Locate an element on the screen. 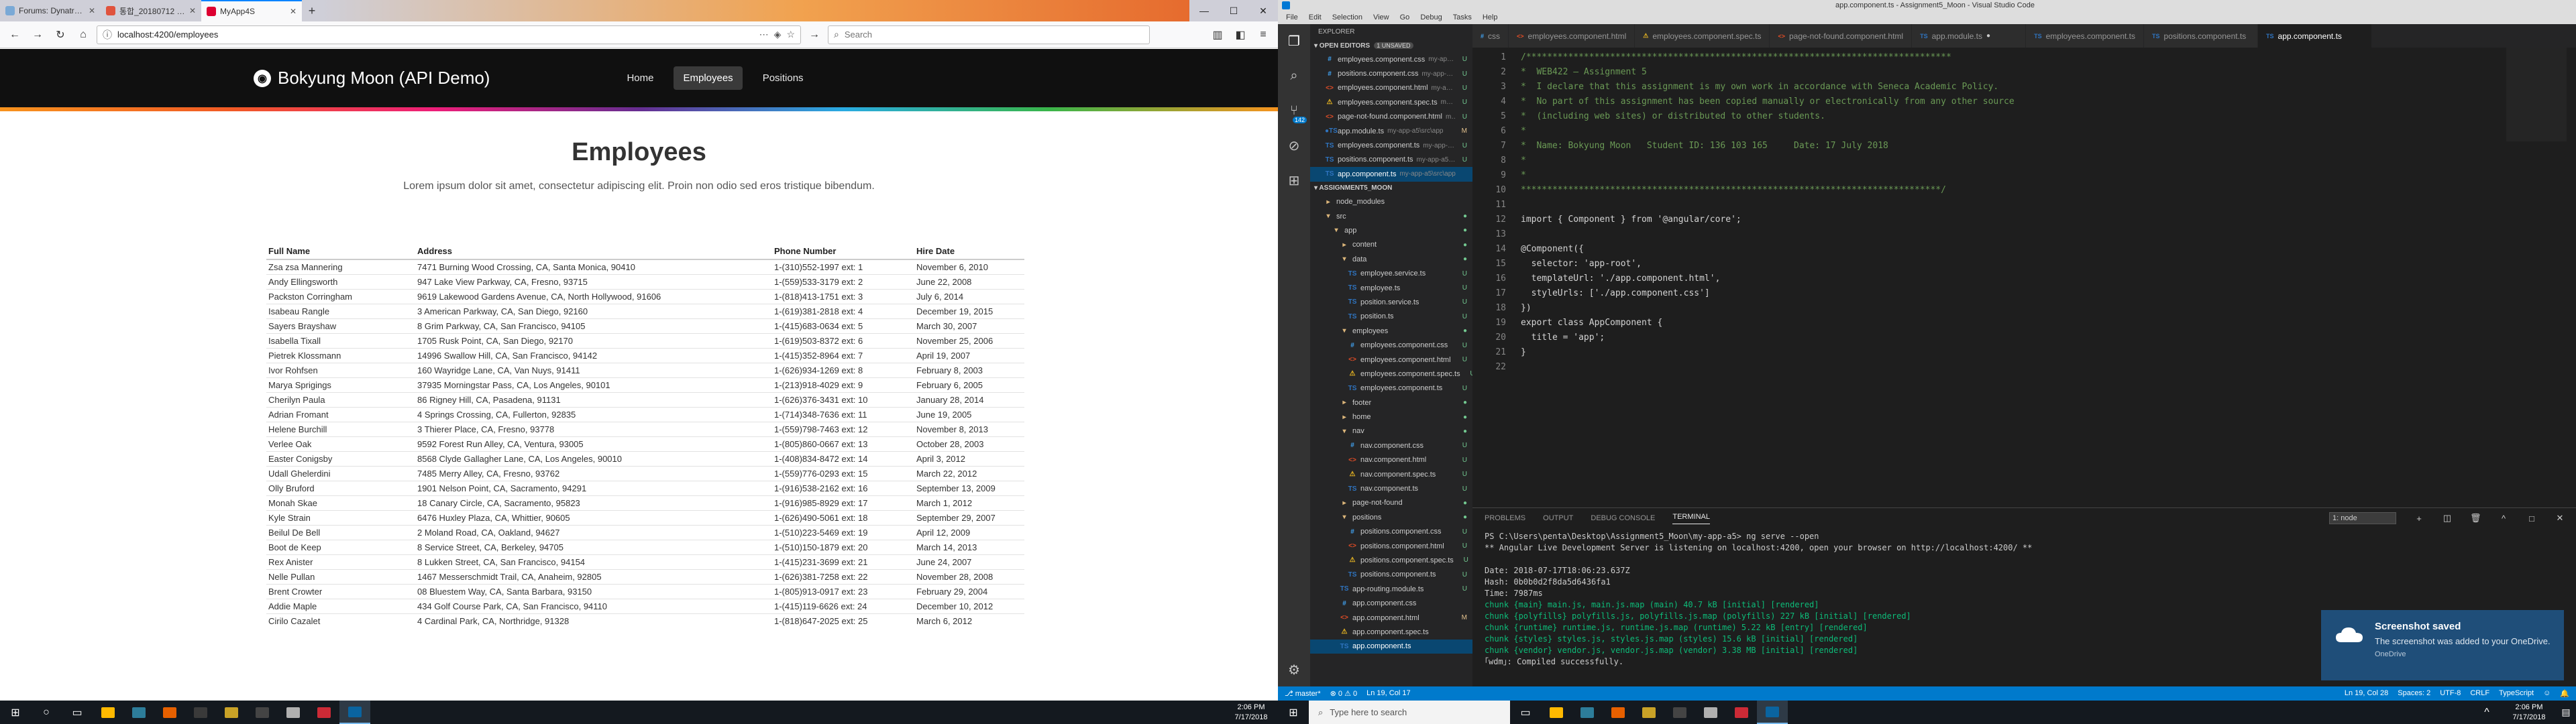  panel-tab-problems: PROBLEMS is located at coordinates (1505, 518).